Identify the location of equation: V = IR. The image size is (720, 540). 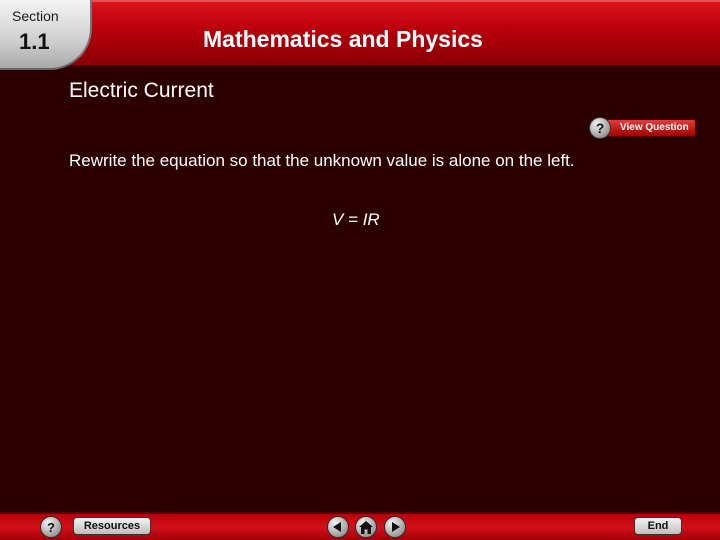
(356, 219).